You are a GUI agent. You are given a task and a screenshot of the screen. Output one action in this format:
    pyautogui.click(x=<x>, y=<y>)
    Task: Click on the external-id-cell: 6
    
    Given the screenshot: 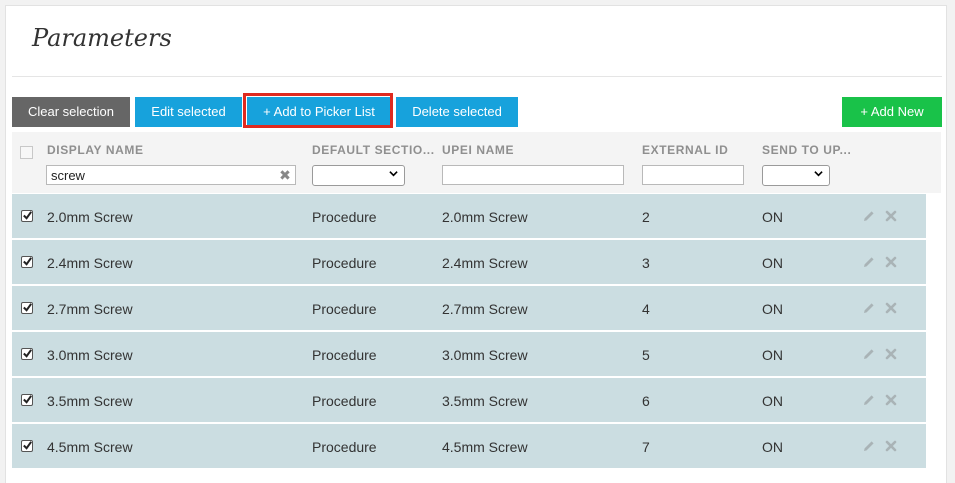 What is the action you would take?
    pyautogui.click(x=646, y=401)
    